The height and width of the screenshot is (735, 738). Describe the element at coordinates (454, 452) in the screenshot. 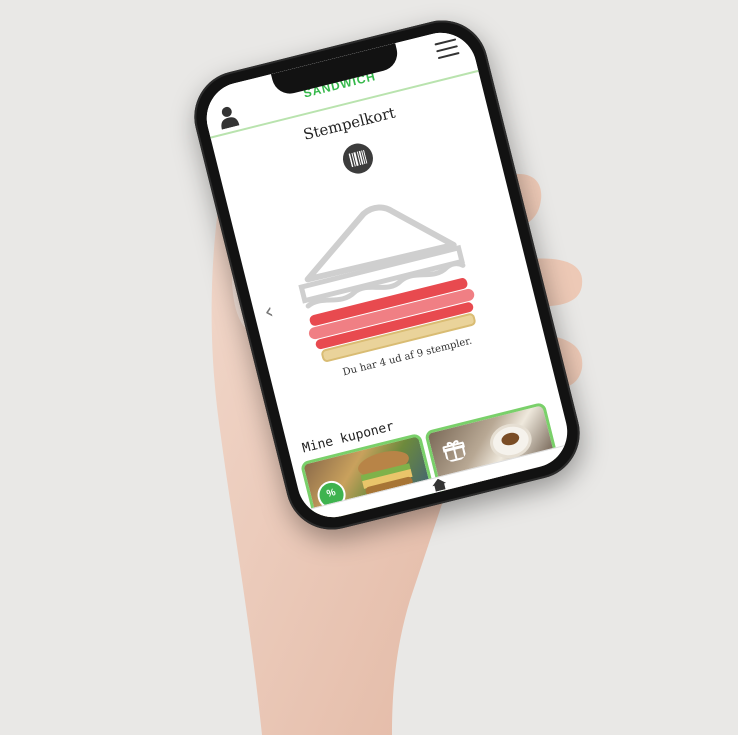

I see `gift-icon` at that location.